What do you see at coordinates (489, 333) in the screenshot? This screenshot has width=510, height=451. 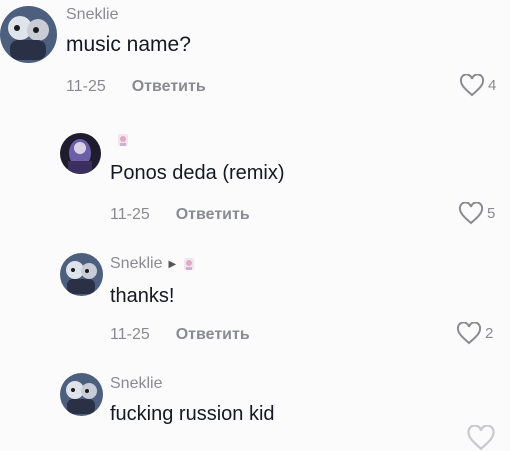 I see `like-count: 2` at bounding box center [489, 333].